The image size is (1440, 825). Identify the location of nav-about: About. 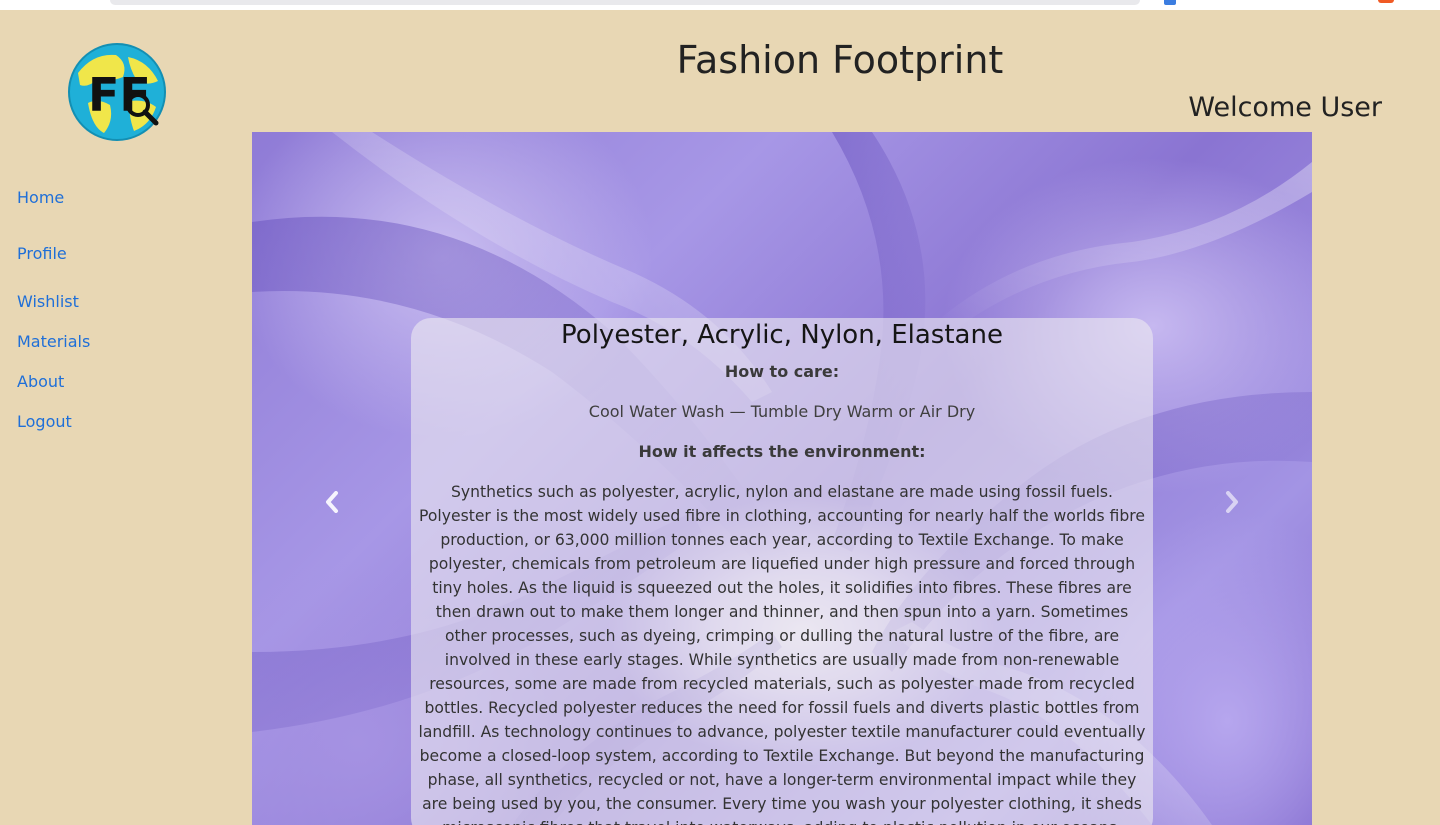
(40, 381).